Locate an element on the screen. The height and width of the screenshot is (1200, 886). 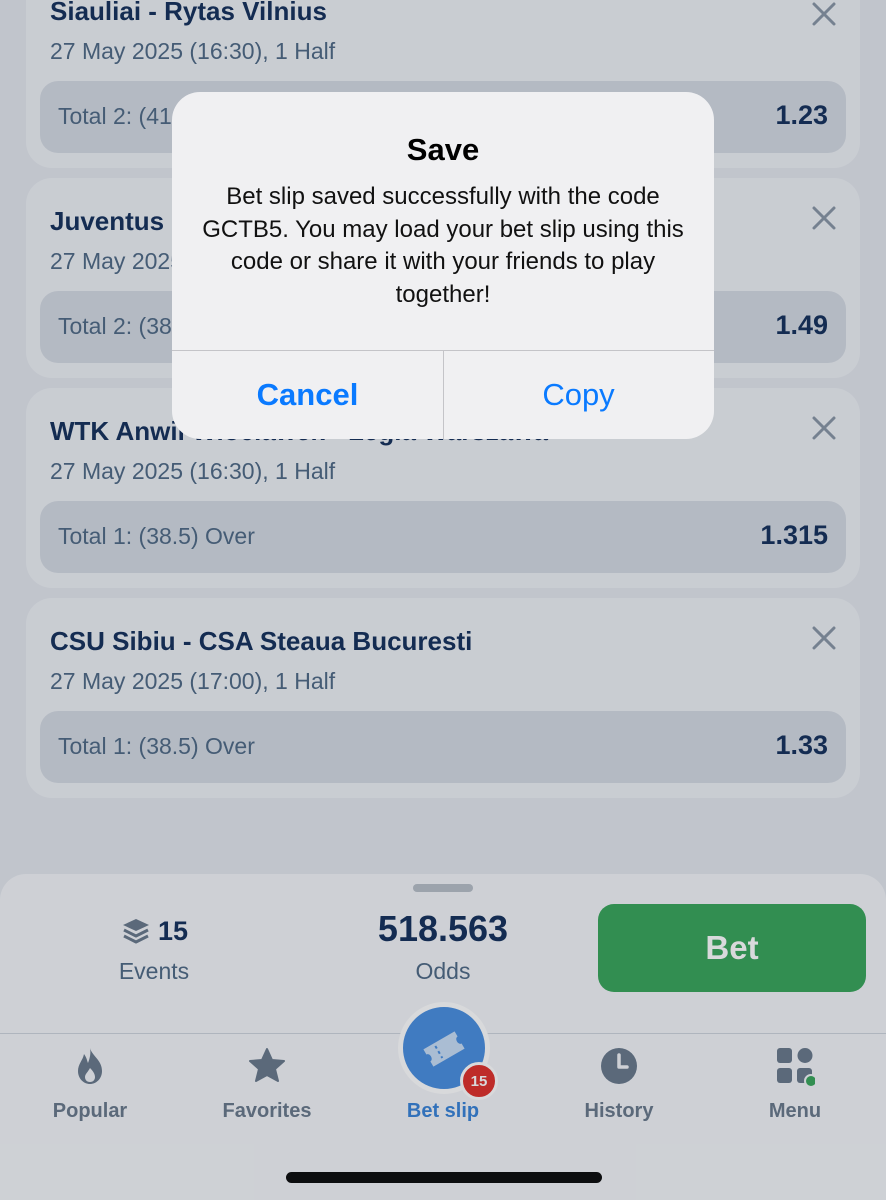
cancel-button: Cancel is located at coordinates (307, 395).